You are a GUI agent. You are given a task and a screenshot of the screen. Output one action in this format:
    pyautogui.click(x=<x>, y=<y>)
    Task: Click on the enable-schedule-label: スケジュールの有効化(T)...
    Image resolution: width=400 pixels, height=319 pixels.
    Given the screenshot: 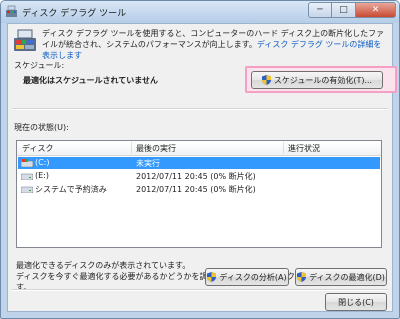 What is the action you would take?
    pyautogui.click(x=323, y=80)
    